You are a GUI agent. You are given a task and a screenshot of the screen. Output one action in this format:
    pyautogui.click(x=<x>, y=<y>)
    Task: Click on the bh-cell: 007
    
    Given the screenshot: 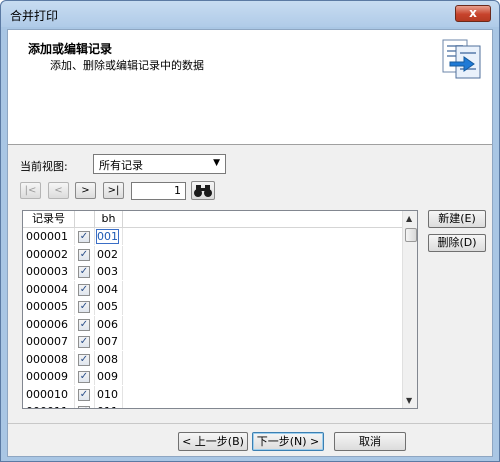 What is the action you would take?
    pyautogui.click(x=109, y=341)
    